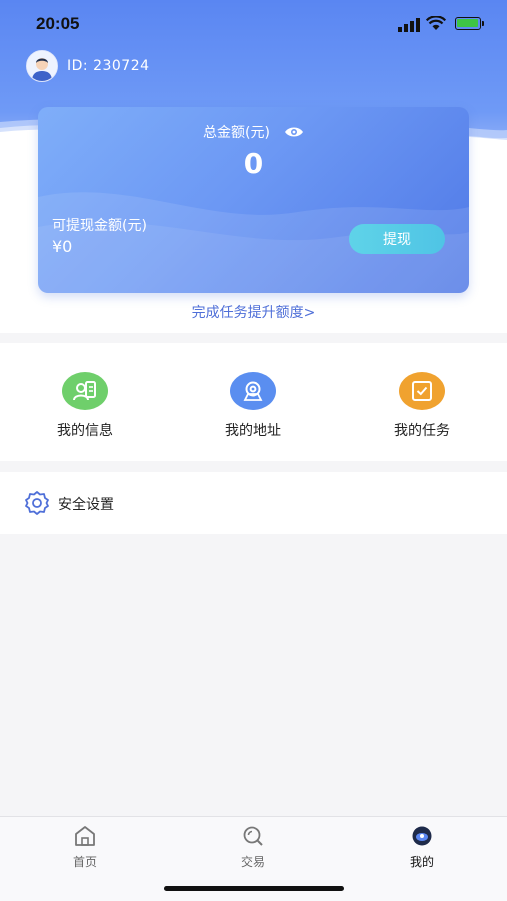  I want to click on user-card-icon, so click(85, 391).